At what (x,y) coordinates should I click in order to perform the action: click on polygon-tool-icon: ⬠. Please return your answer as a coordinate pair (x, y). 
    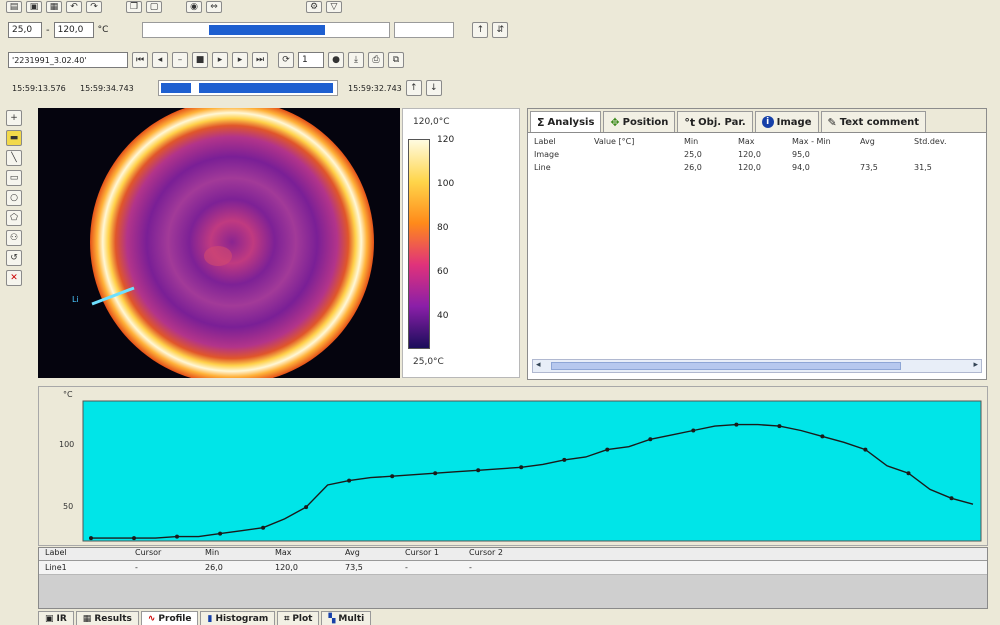
    Looking at the image, I should click on (14, 218).